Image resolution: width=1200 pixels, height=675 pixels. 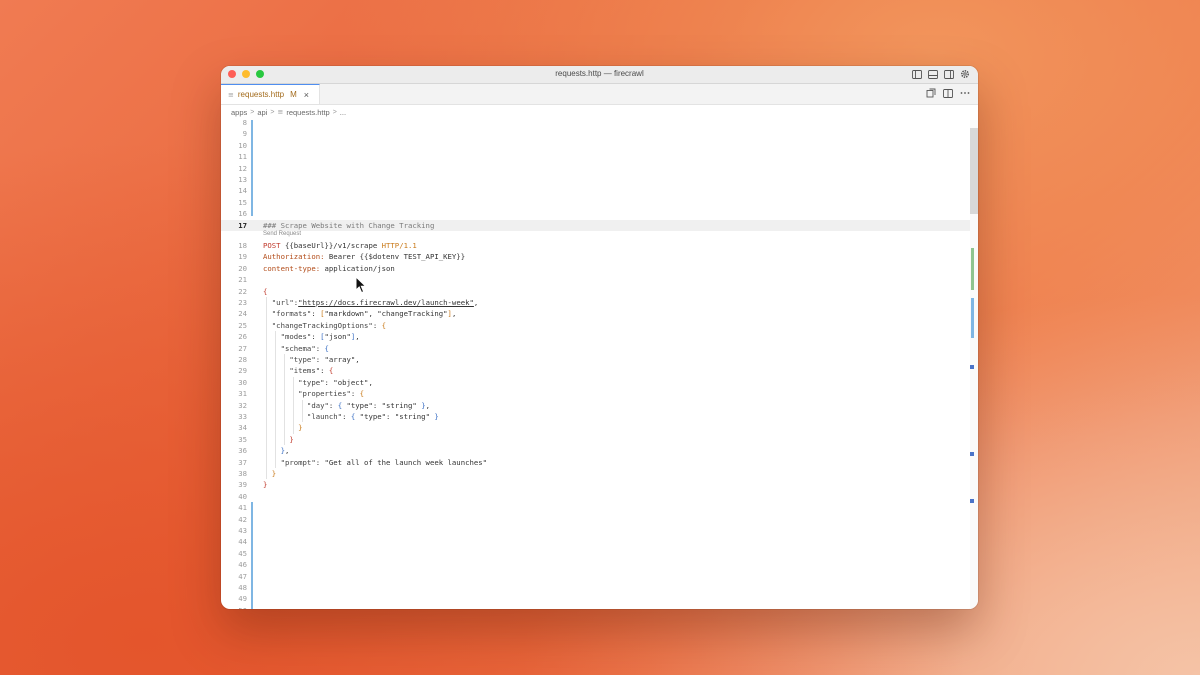 What do you see at coordinates (261, 94) in the screenshot?
I see `tab-label: requests.http` at bounding box center [261, 94].